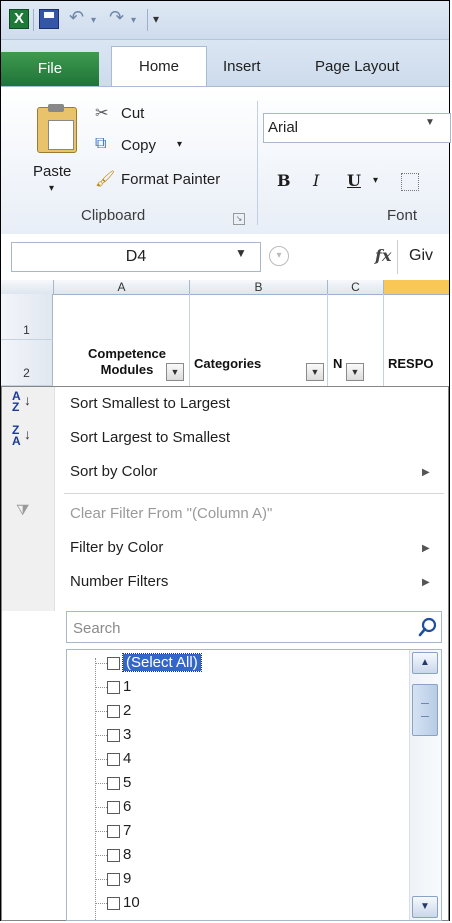 This screenshot has width=452, height=923. Describe the element at coordinates (383, 255) in the screenshot. I see `insert-function-icon: fx` at that location.